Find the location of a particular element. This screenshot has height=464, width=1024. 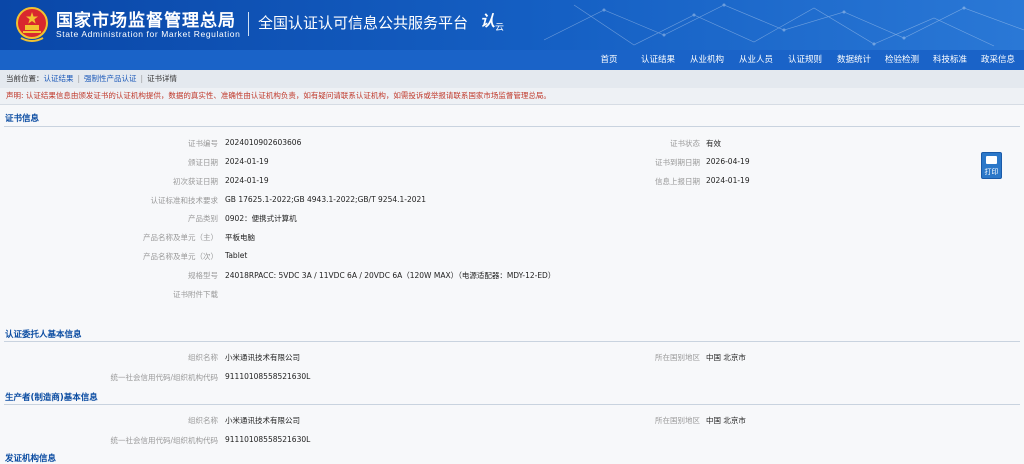

section-title-certificate: 证书信息 is located at coordinates (22, 119).